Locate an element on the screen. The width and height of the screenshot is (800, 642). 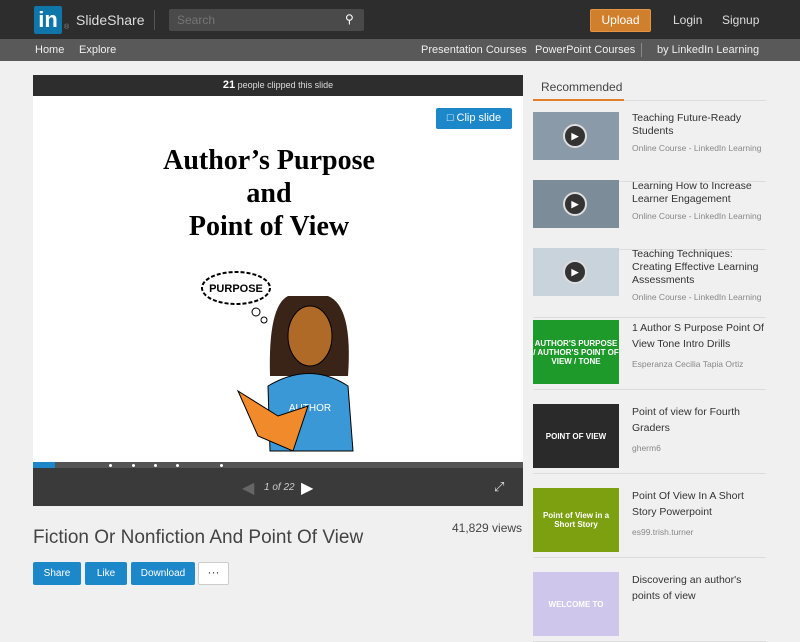
thumbnail-text: Point of View in a Short Story is located at coordinates (576, 520).